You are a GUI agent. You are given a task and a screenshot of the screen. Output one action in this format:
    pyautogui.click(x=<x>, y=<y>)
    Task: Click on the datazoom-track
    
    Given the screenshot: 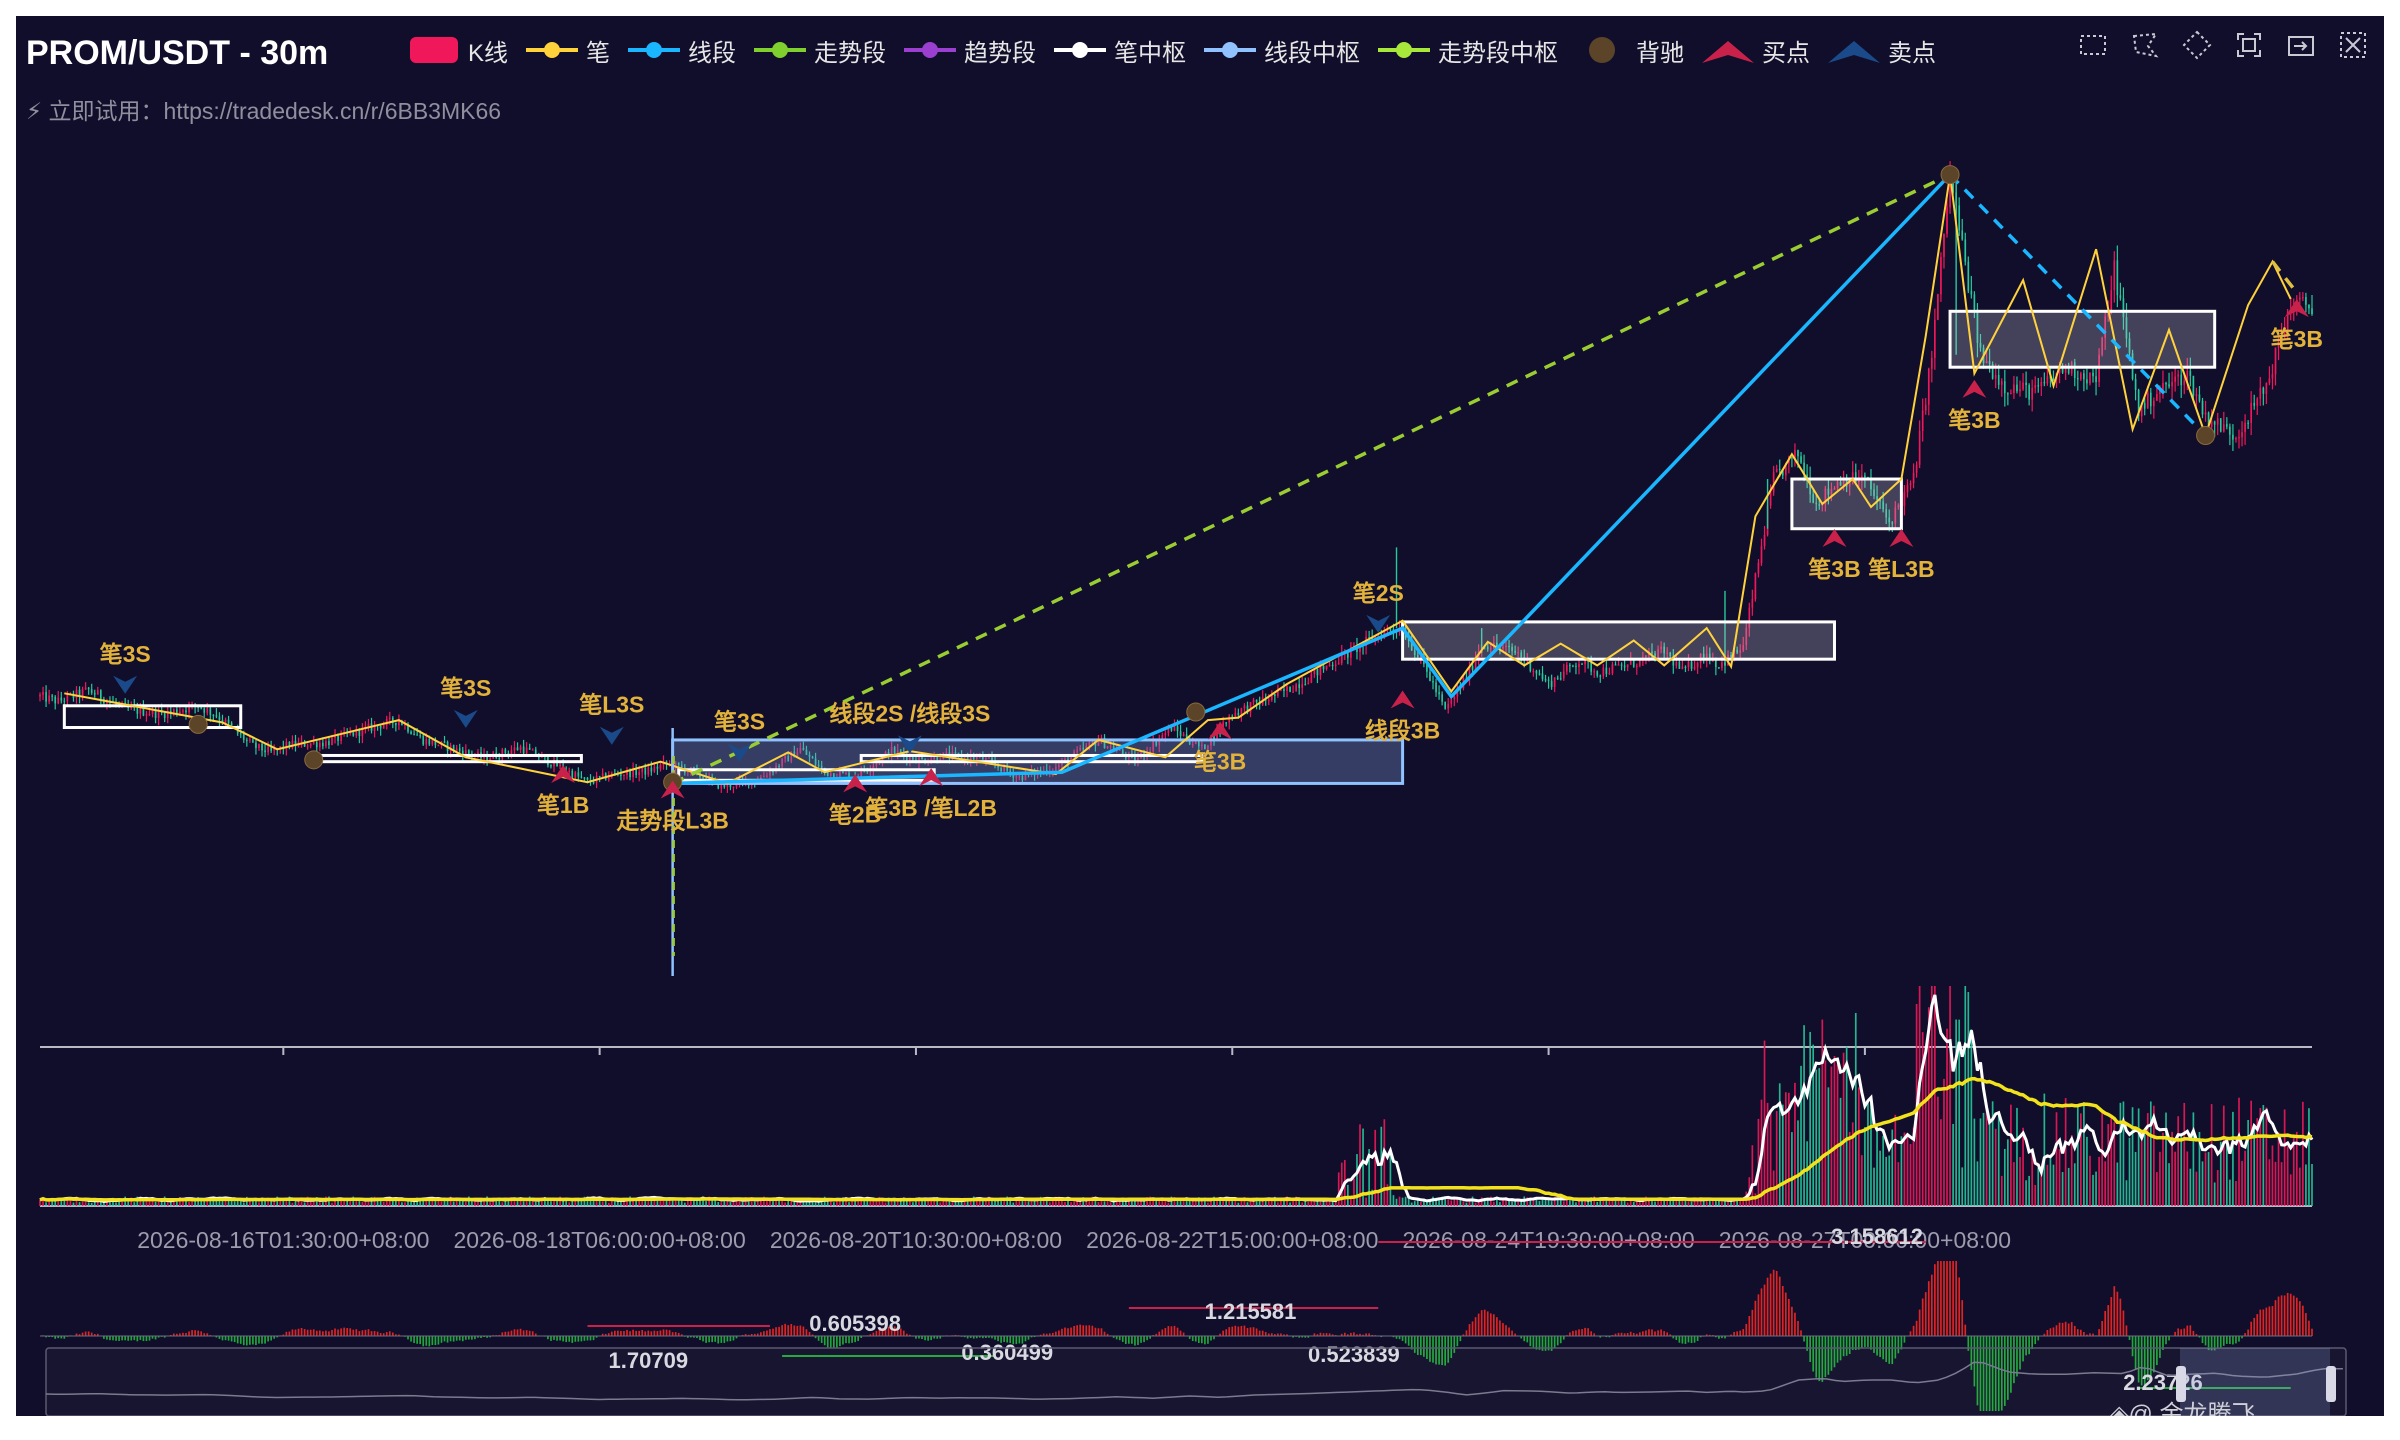 What is the action you would take?
    pyautogui.click(x=1196, y=1381)
    